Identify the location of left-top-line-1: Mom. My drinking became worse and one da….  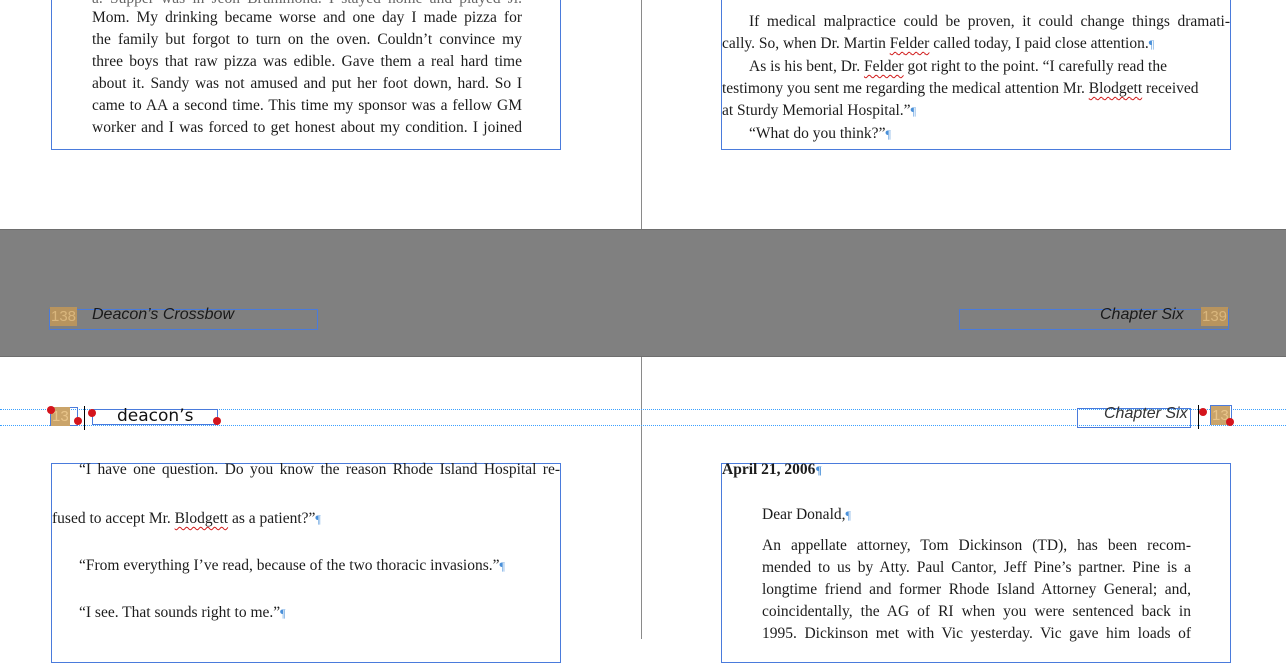
(307, 17).